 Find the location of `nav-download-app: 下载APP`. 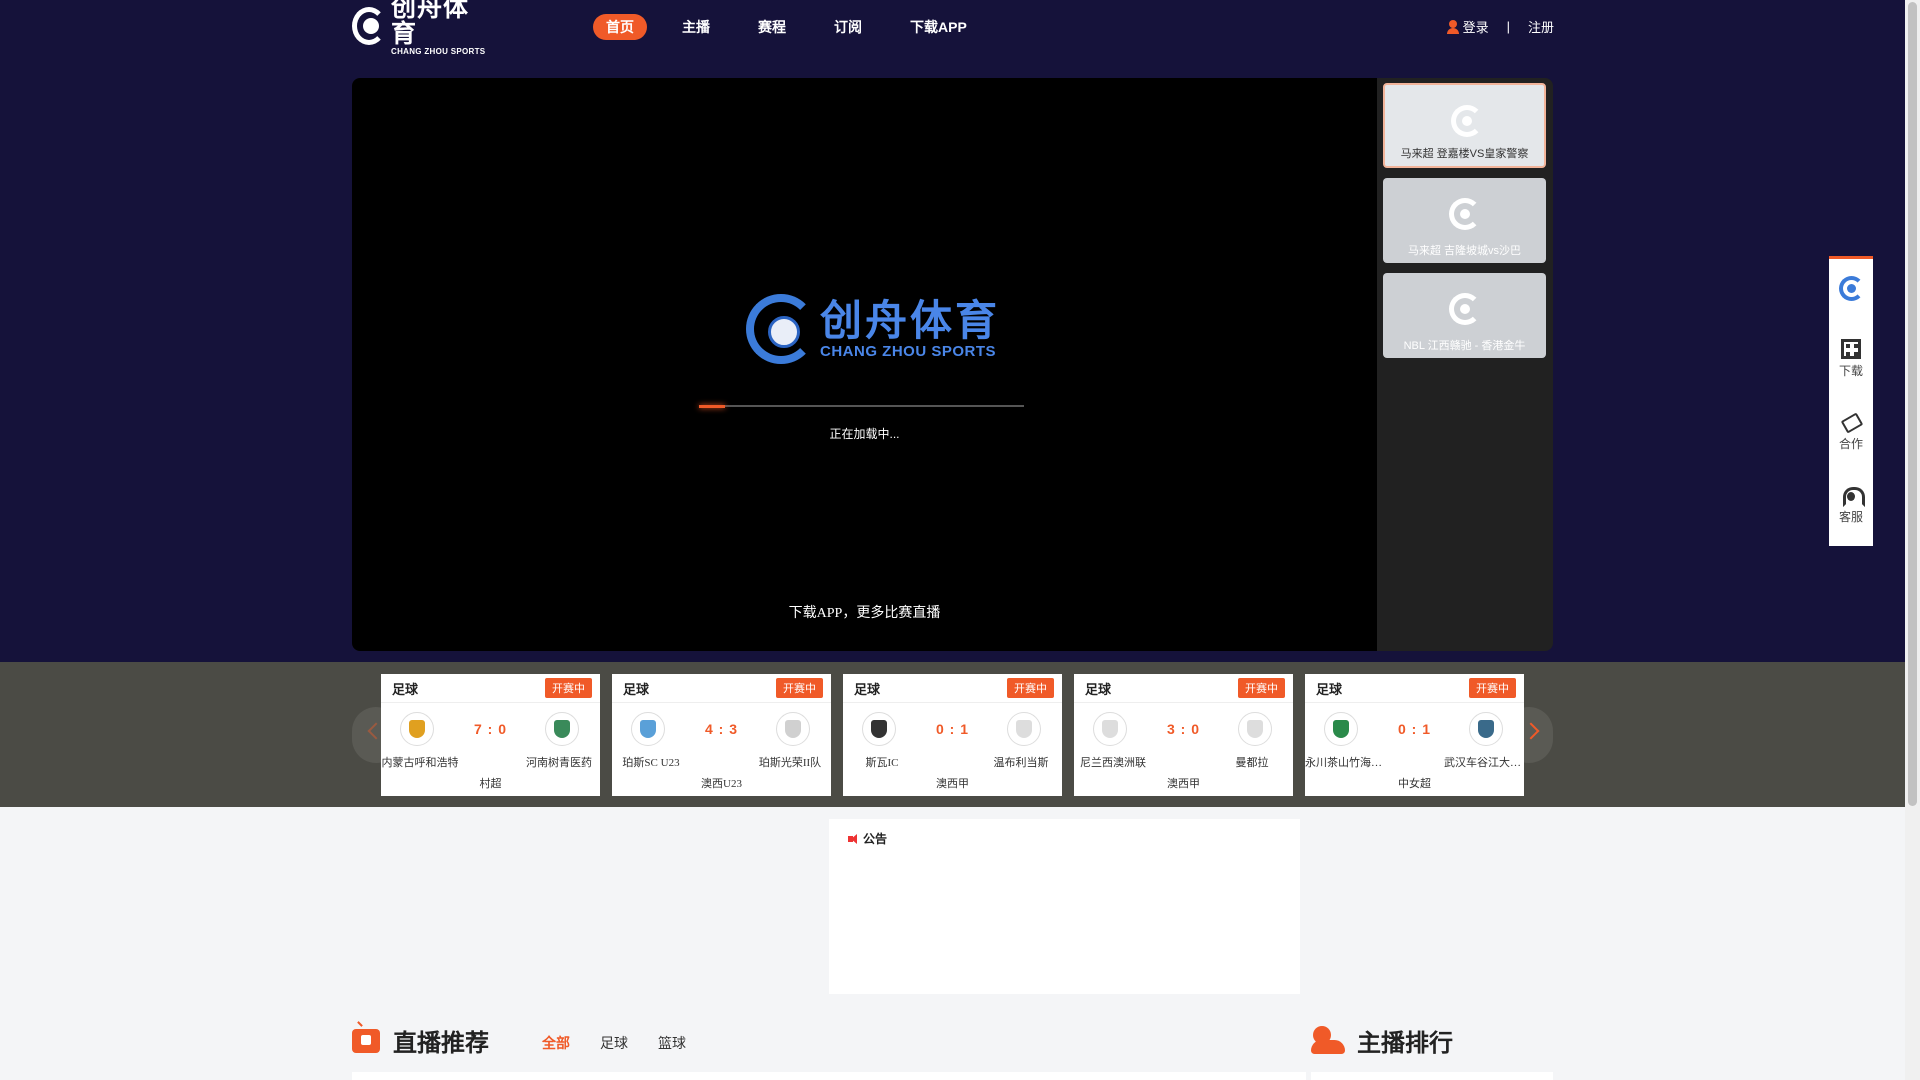

nav-download-app: 下载APP is located at coordinates (938, 27).